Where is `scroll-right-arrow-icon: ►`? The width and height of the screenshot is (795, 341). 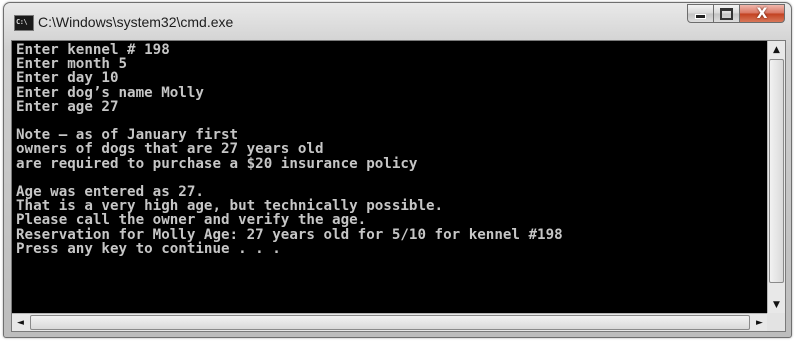
scroll-right-arrow-icon: ► is located at coordinates (759, 322).